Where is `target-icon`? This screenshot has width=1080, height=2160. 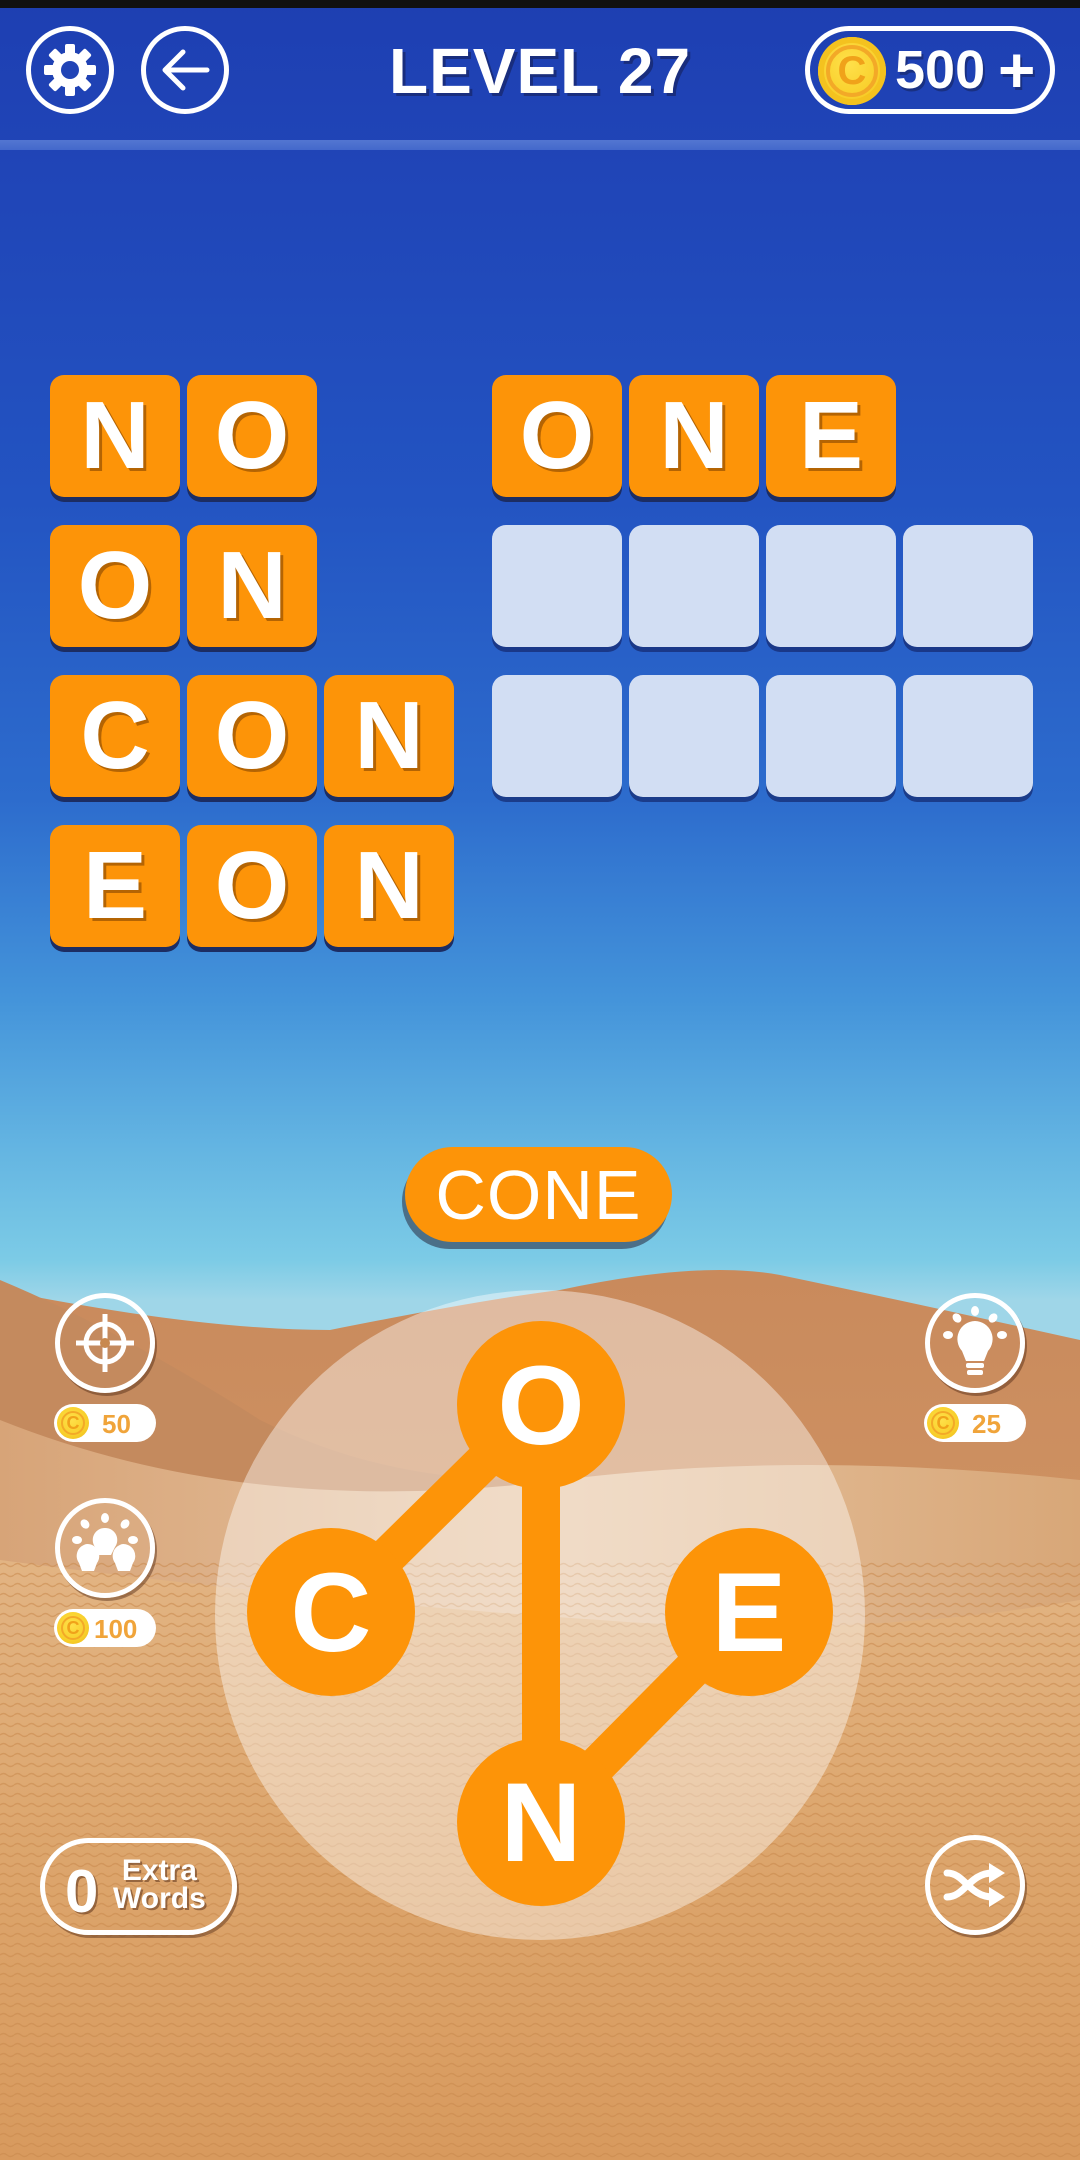 target-icon is located at coordinates (105, 1343).